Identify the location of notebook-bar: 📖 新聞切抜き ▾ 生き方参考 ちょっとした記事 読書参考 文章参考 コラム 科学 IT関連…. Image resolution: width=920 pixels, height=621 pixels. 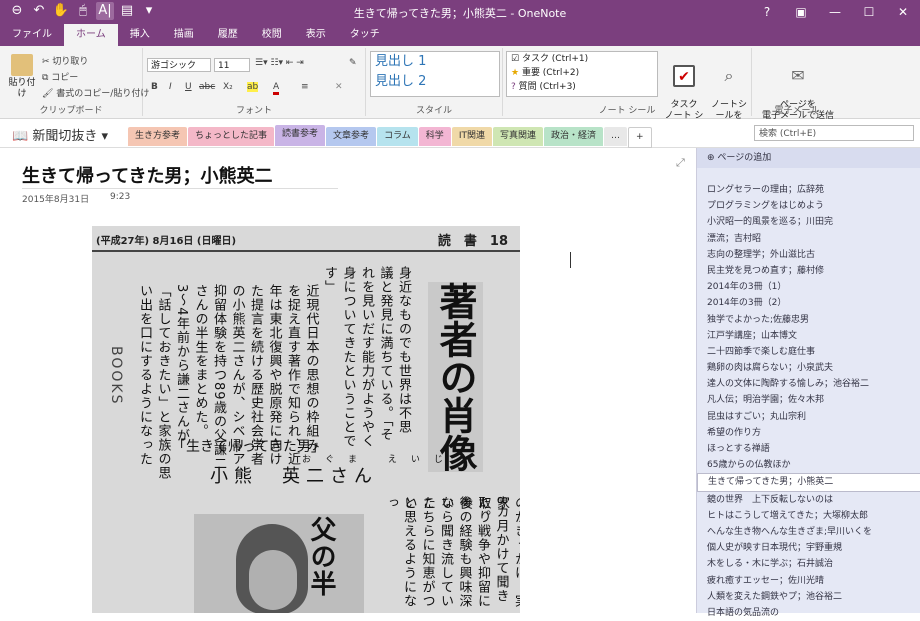
(460, 133).